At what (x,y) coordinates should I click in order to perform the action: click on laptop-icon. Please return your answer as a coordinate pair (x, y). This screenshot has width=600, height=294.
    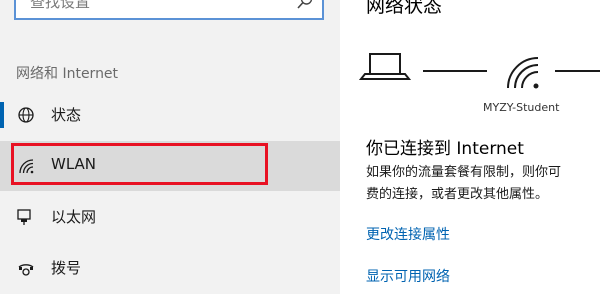
    Looking at the image, I should click on (385, 66).